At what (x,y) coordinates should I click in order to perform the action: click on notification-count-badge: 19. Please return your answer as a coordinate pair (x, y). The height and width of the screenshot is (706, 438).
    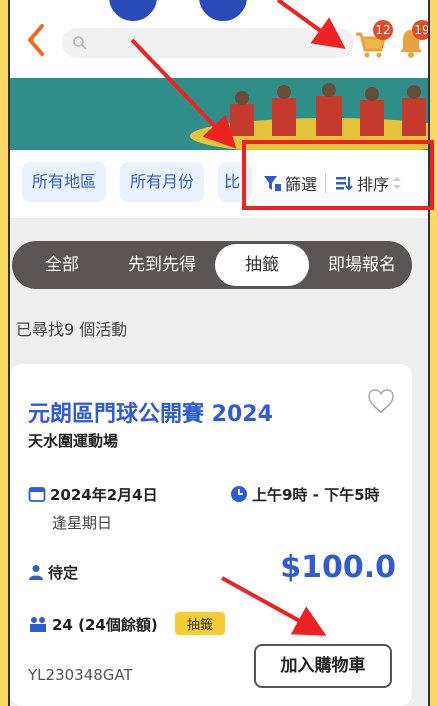
    Looking at the image, I should click on (420, 30).